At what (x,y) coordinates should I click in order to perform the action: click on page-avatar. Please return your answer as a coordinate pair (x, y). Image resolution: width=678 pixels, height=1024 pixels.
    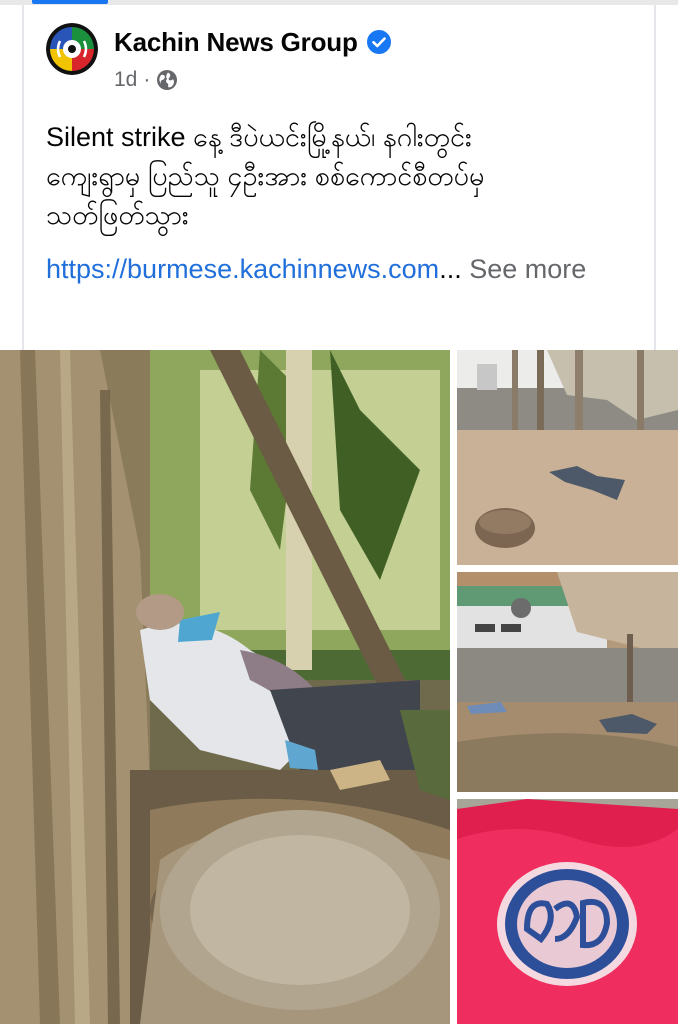
    Looking at the image, I should click on (72, 49).